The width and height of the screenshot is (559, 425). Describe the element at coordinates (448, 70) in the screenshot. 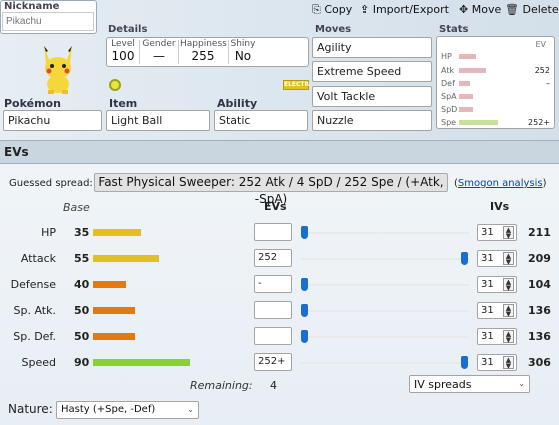

I see `summary-stat-name: Atk` at that location.